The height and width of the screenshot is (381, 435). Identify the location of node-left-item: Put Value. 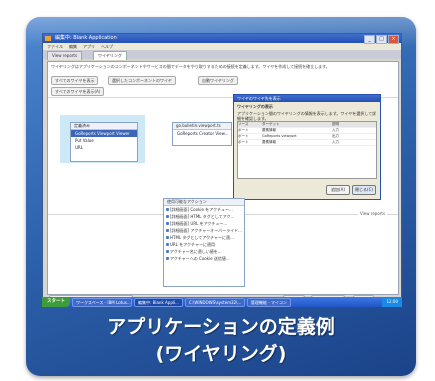
(104, 140).